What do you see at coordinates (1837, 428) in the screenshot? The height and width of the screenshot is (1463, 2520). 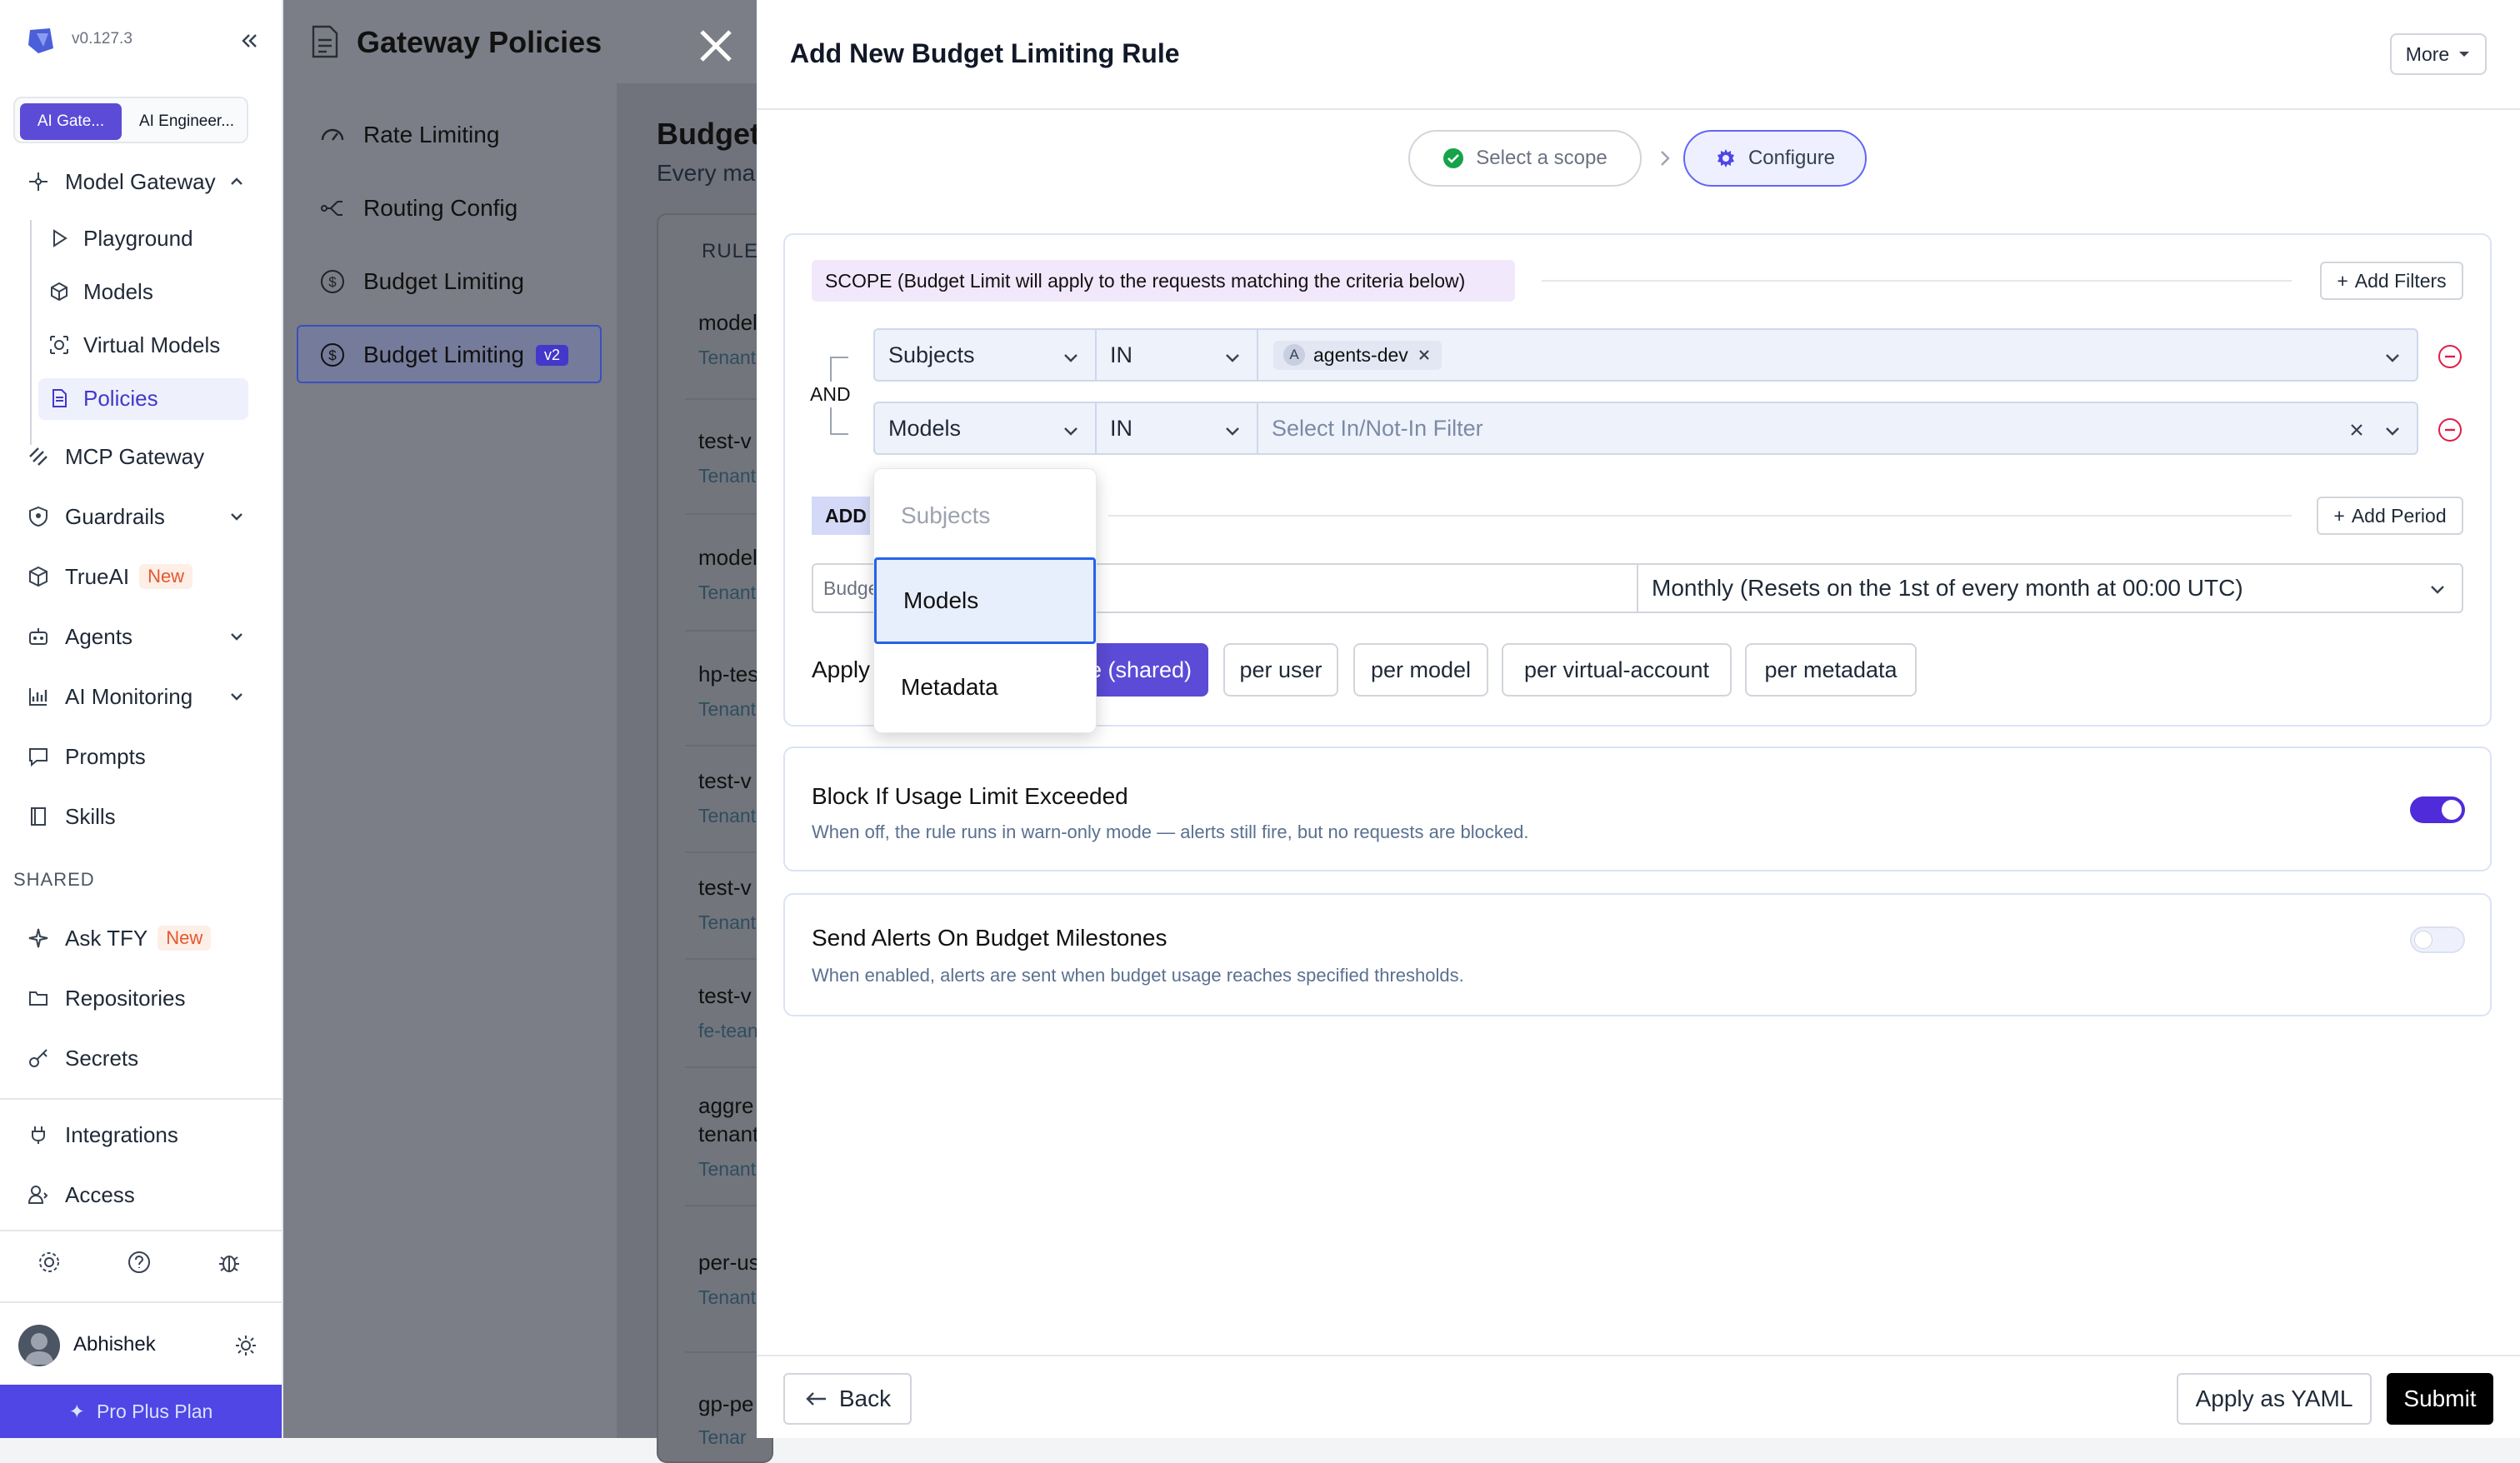 I see `filter-values-select: Select In/Not-In Filter` at bounding box center [1837, 428].